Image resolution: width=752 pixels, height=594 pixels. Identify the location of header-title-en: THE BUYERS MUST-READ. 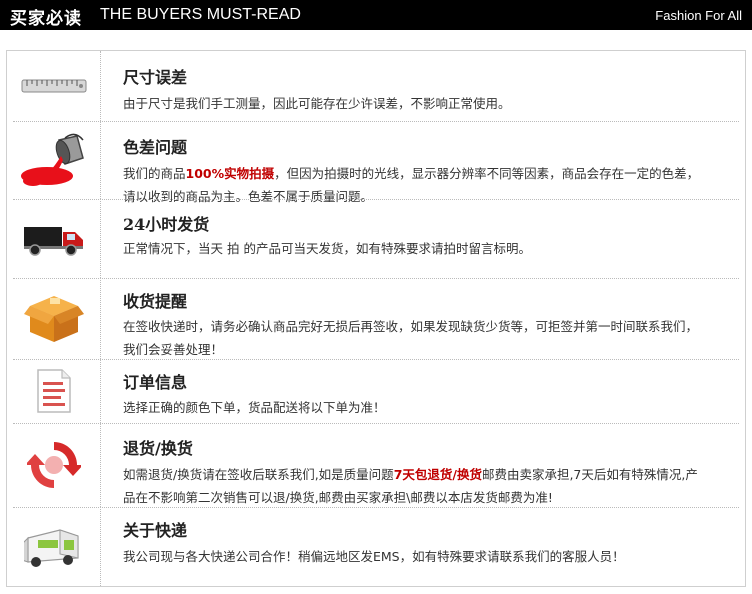
(200, 14).